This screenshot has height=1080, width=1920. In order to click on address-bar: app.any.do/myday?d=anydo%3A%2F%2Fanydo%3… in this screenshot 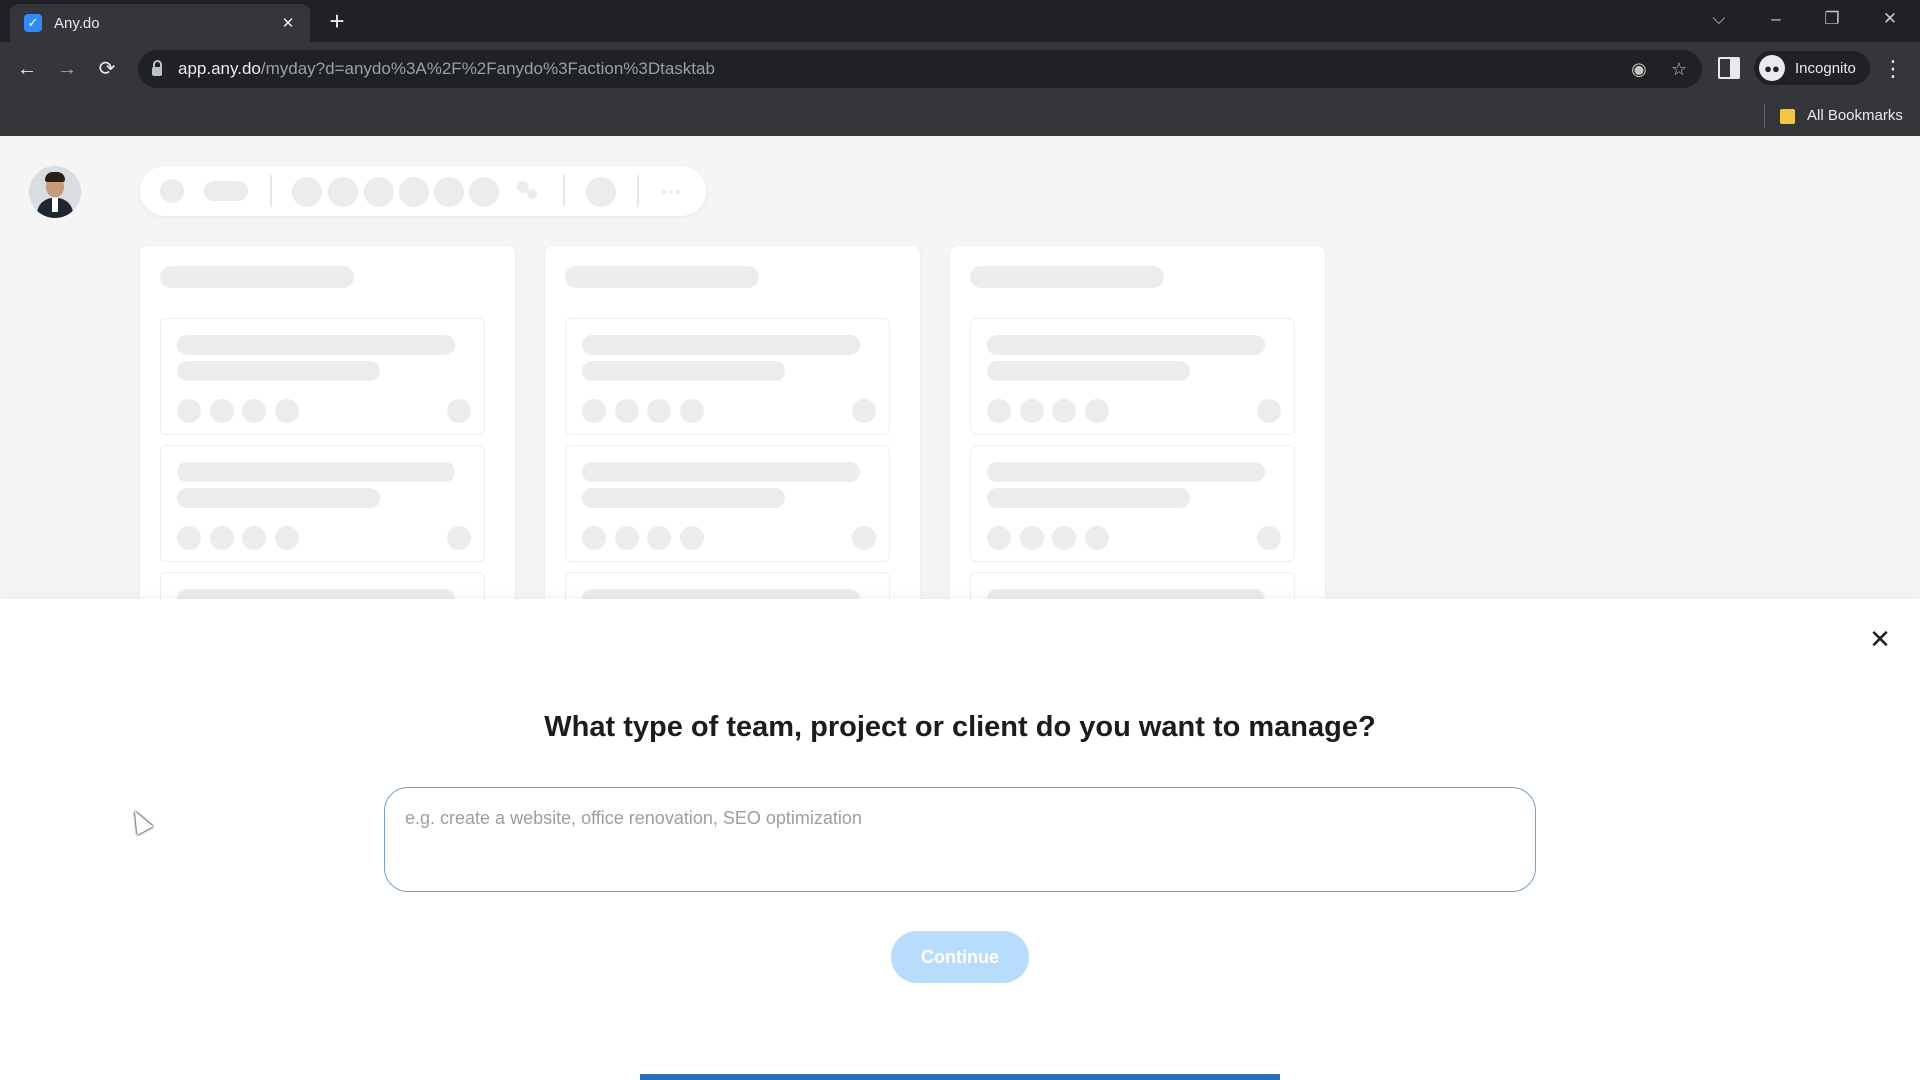, I will do `click(920, 69)`.